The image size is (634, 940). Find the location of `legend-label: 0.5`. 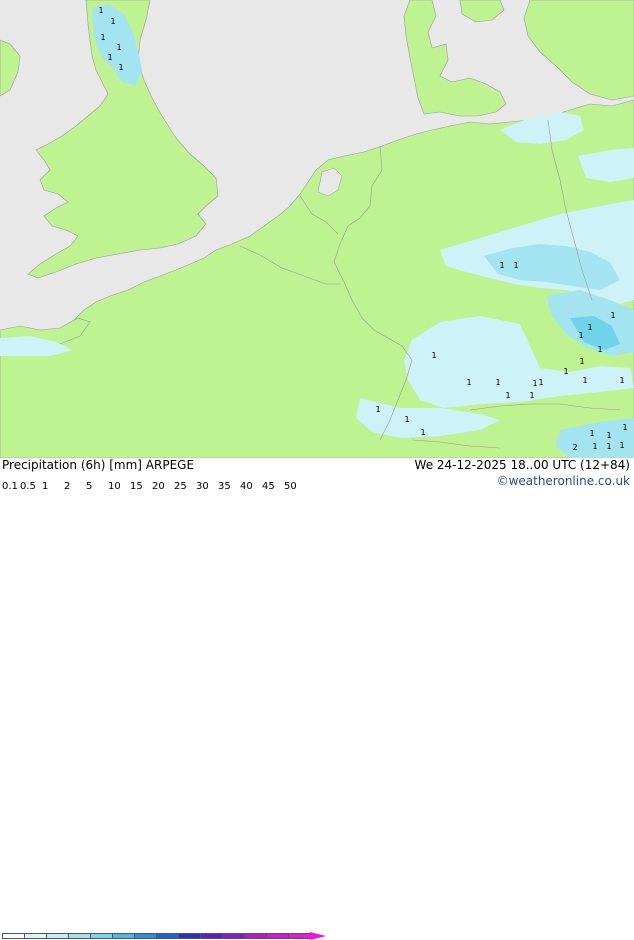

legend-label: 0.5 is located at coordinates (28, 486).